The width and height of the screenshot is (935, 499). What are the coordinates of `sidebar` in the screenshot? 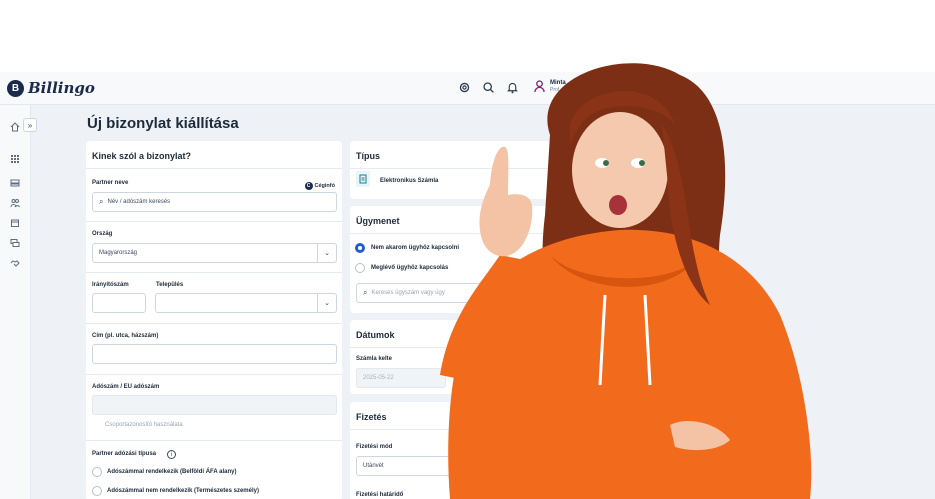 It's located at (15, 302).